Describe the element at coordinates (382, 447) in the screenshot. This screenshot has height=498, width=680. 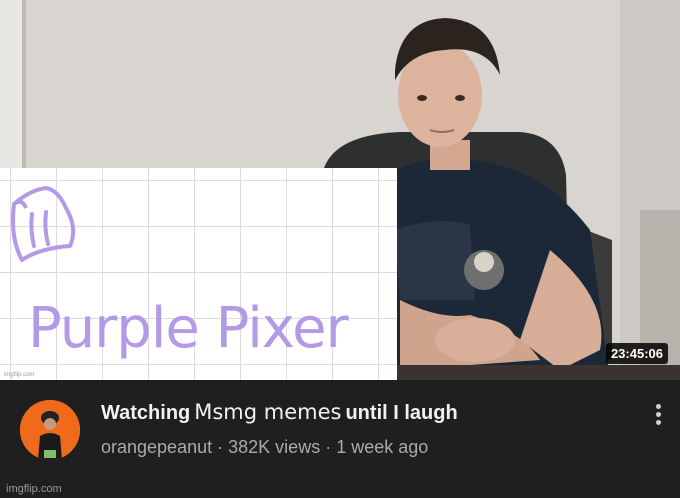
I see `upload-age: 1 week ago` at that location.